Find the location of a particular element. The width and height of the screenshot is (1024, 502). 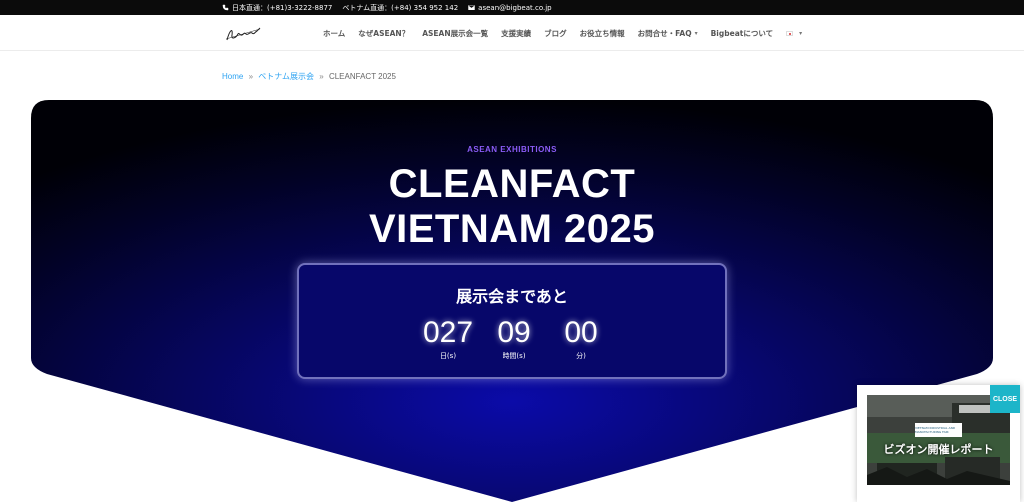

nav-why-asean: なぜASEAN？ is located at coordinates (383, 33).